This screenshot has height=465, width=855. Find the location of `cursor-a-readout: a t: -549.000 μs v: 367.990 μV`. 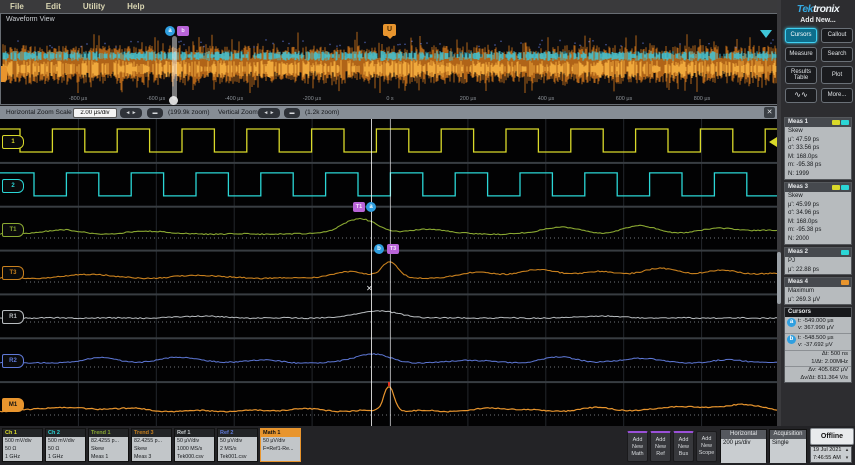

cursor-a-readout: a t: -549.000 μs v: 367.990 μV is located at coordinates (818, 325).